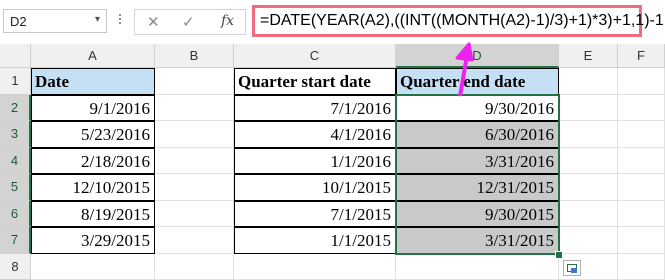  Describe the element at coordinates (588, 108) in the screenshot. I see `cell-e2` at that location.